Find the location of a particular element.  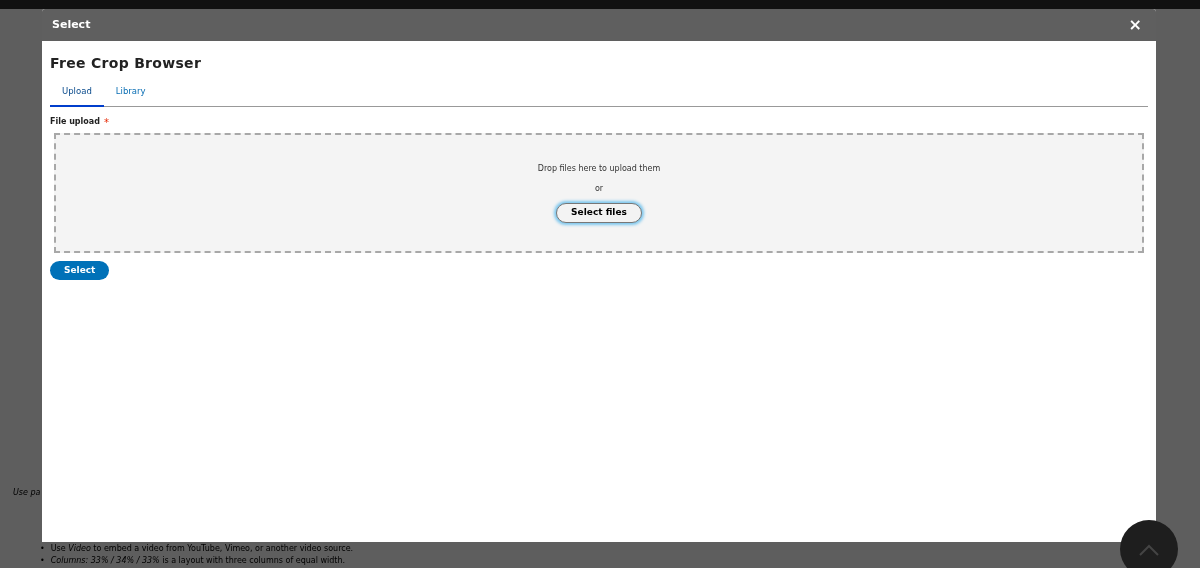

select-button: Select is located at coordinates (80, 270).